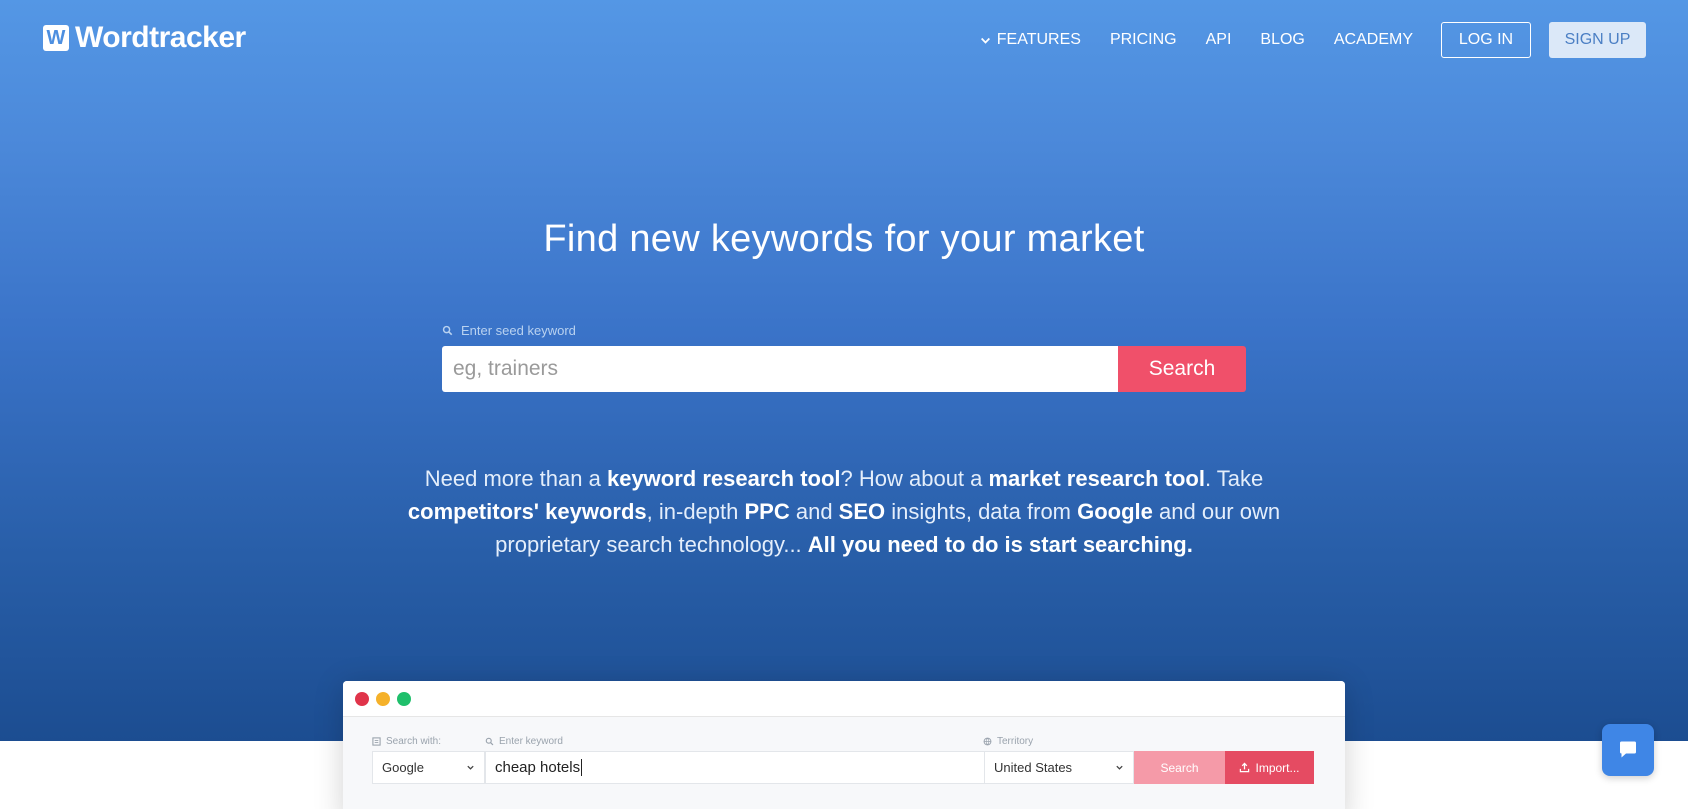 The image size is (1688, 809). Describe the element at coordinates (1015, 741) in the screenshot. I see `territory-label-text: Territory` at that location.